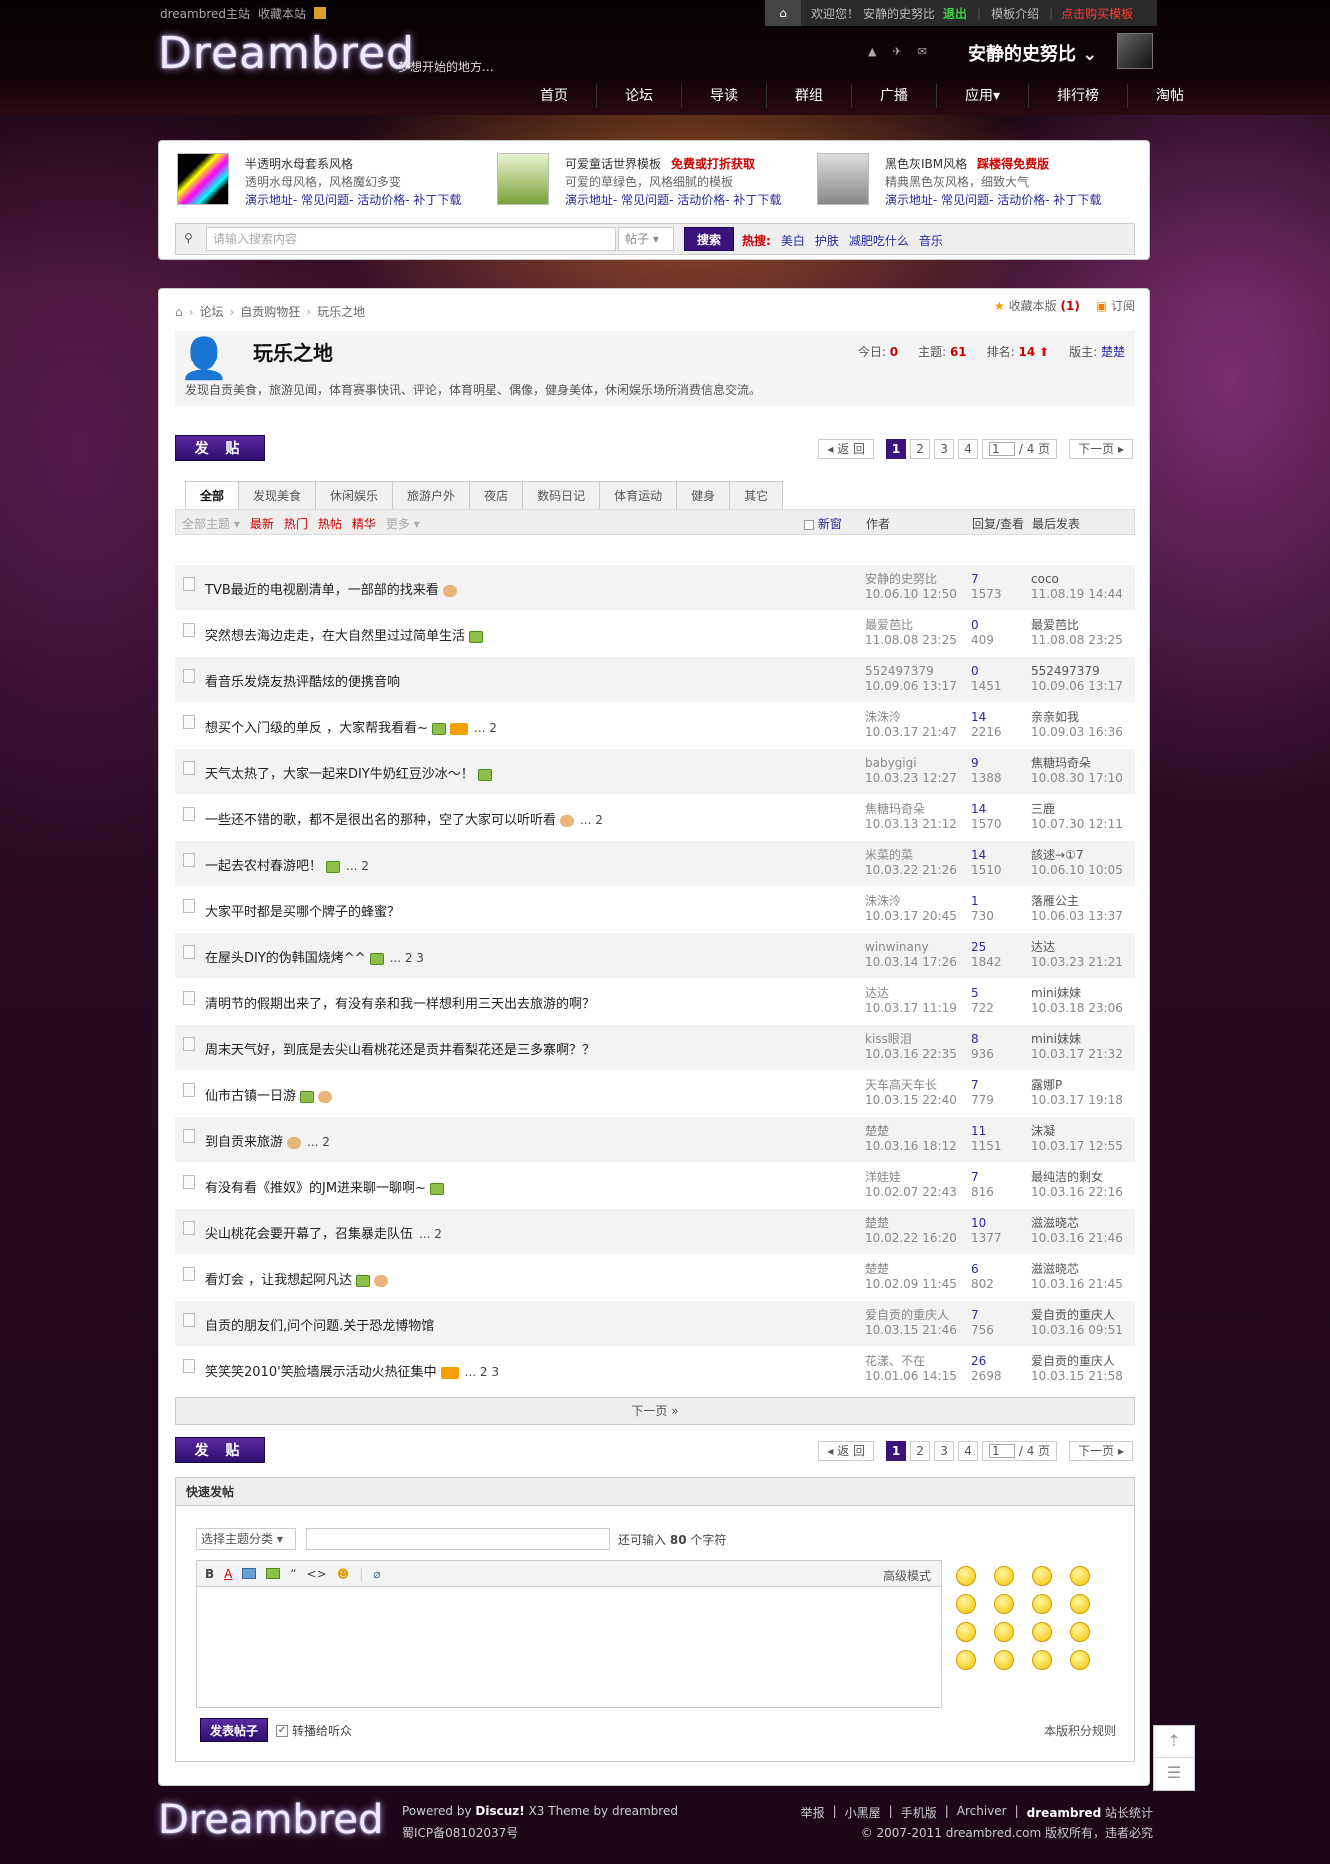 The width and height of the screenshot is (1330, 1864). I want to click on quote-icon: “, so click(293, 1574).